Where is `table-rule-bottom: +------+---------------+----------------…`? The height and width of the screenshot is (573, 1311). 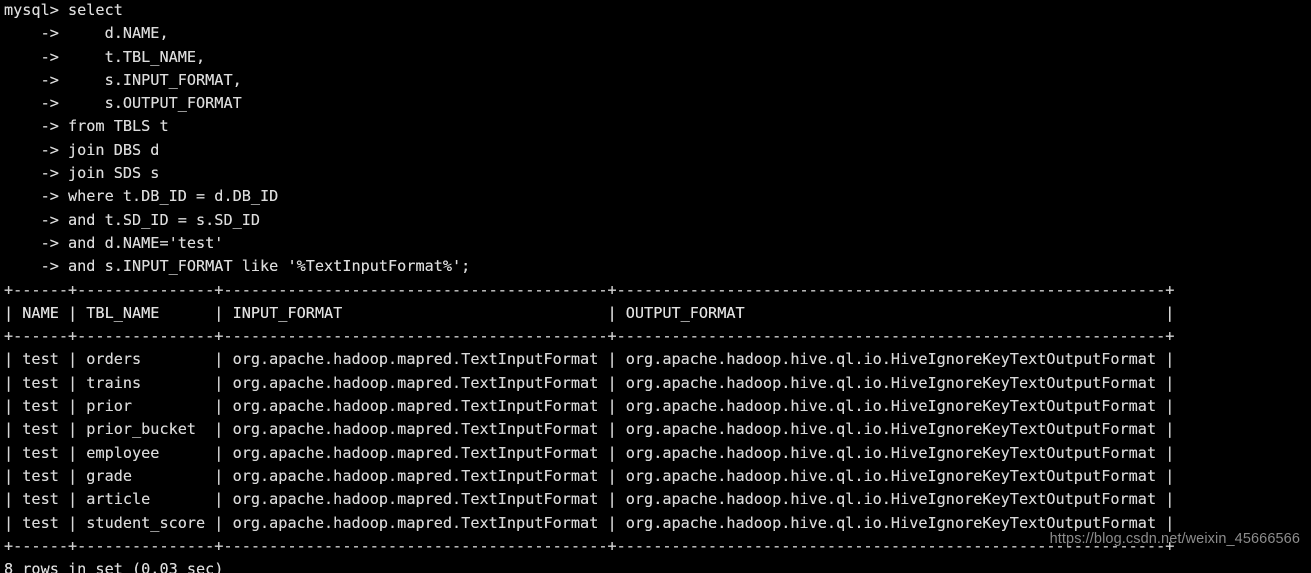 table-rule-bottom: +------+---------------+----------------… is located at coordinates (589, 545).